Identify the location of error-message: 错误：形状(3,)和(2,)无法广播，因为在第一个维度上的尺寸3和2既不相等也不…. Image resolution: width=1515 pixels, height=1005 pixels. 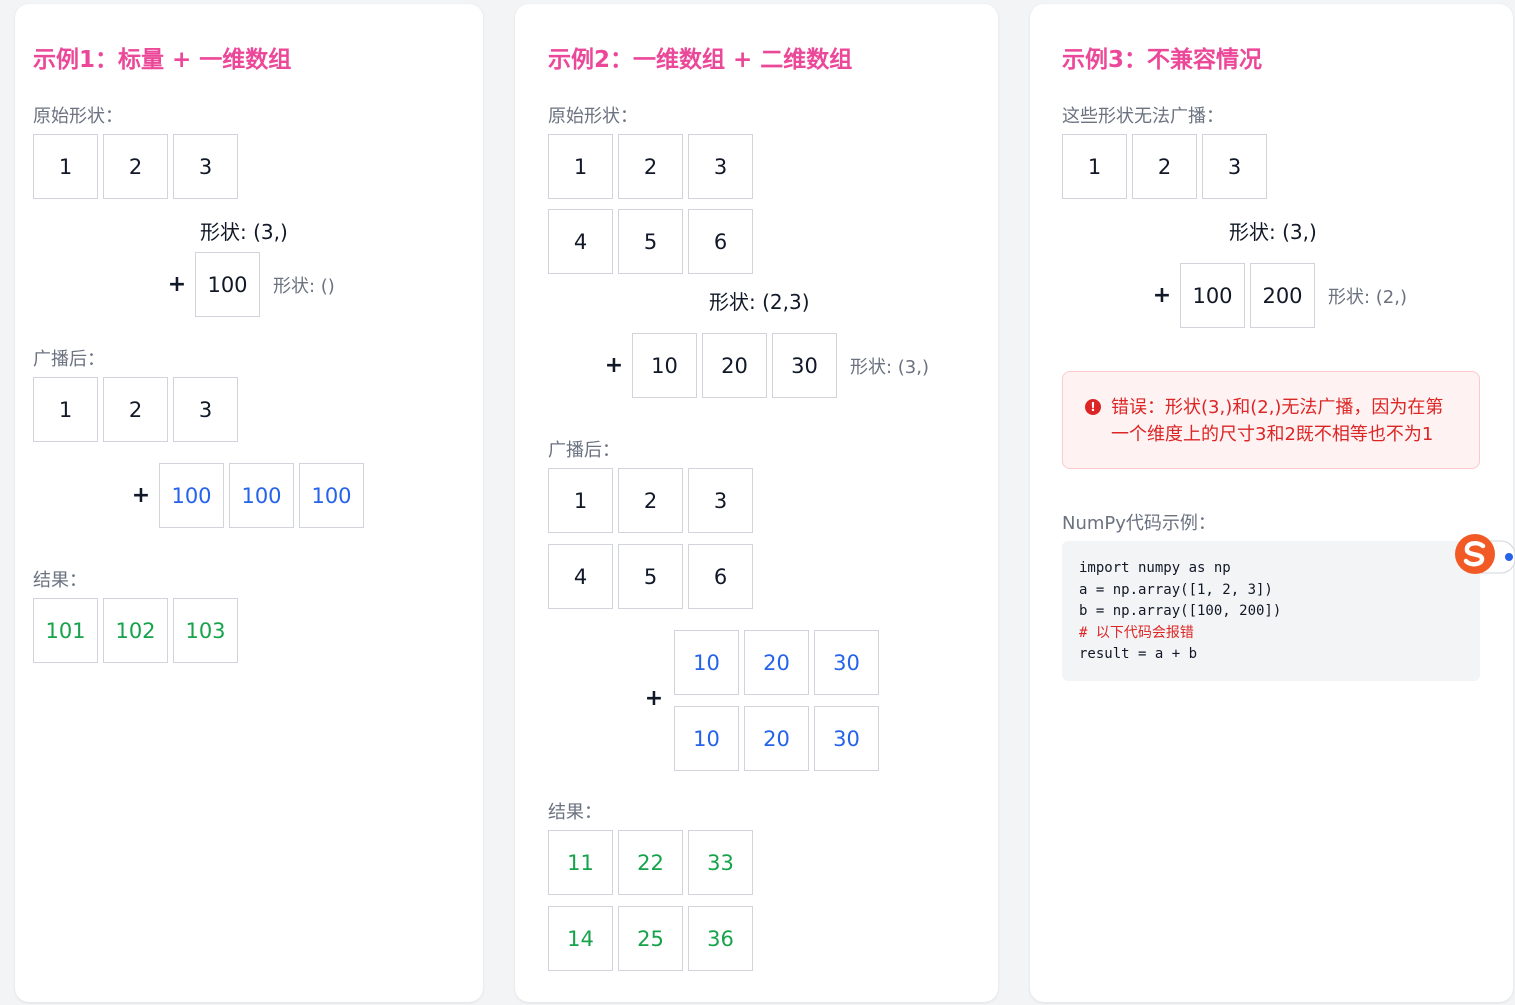
(1277, 421).